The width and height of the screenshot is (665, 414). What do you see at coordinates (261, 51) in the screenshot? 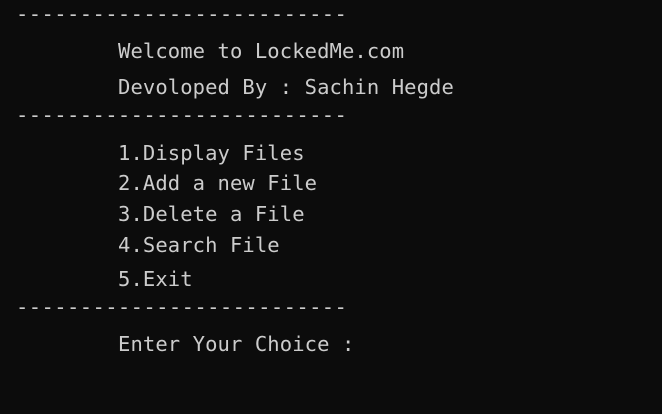
I see `welcome-text: Welcome to LockedMe.com` at bounding box center [261, 51].